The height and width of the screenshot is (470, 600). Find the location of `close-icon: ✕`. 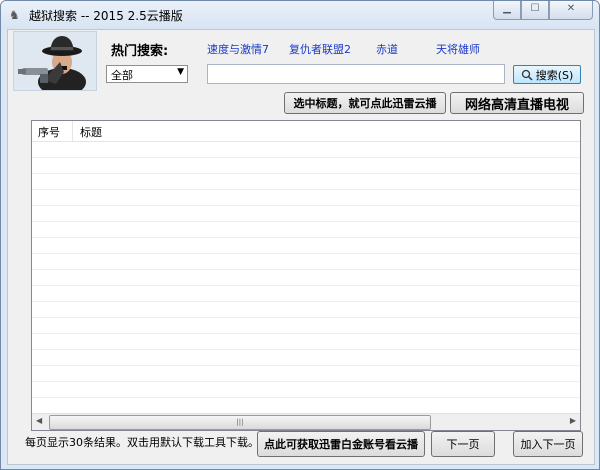

close-icon: ✕ is located at coordinates (571, 8).